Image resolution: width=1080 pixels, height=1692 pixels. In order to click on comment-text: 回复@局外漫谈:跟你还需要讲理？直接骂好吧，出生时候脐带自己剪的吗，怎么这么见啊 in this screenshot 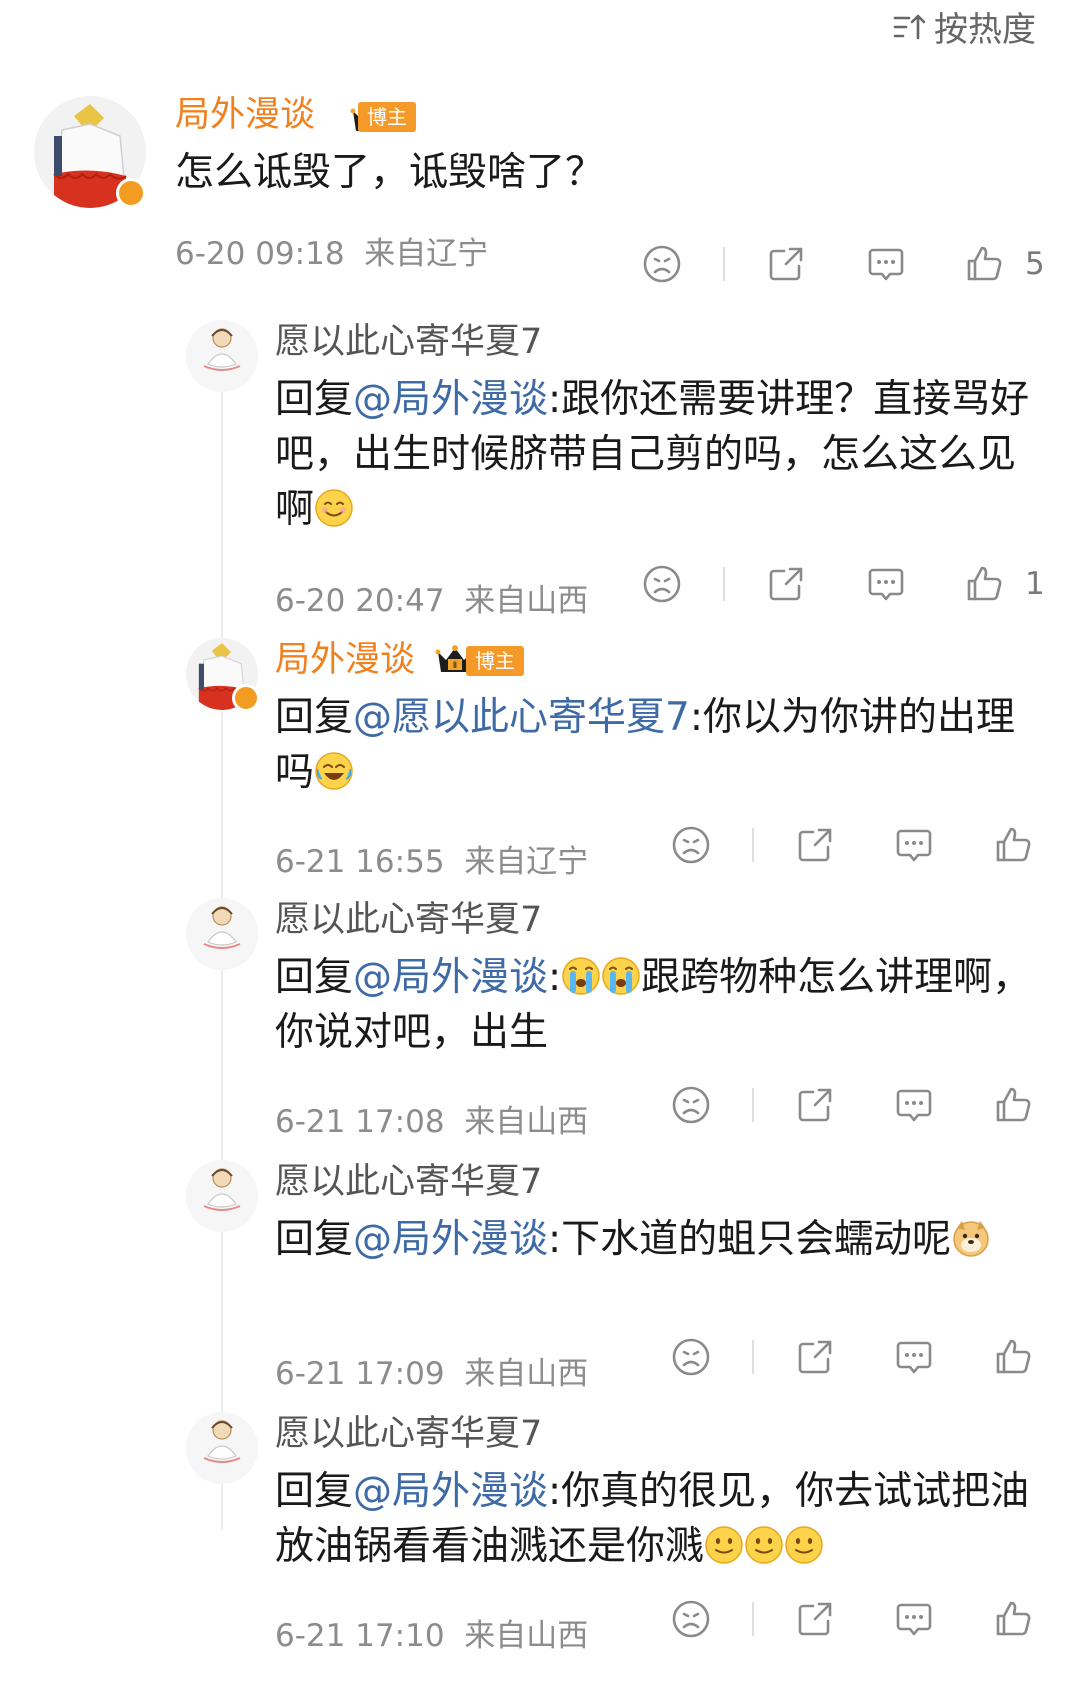, I will do `click(652, 454)`.